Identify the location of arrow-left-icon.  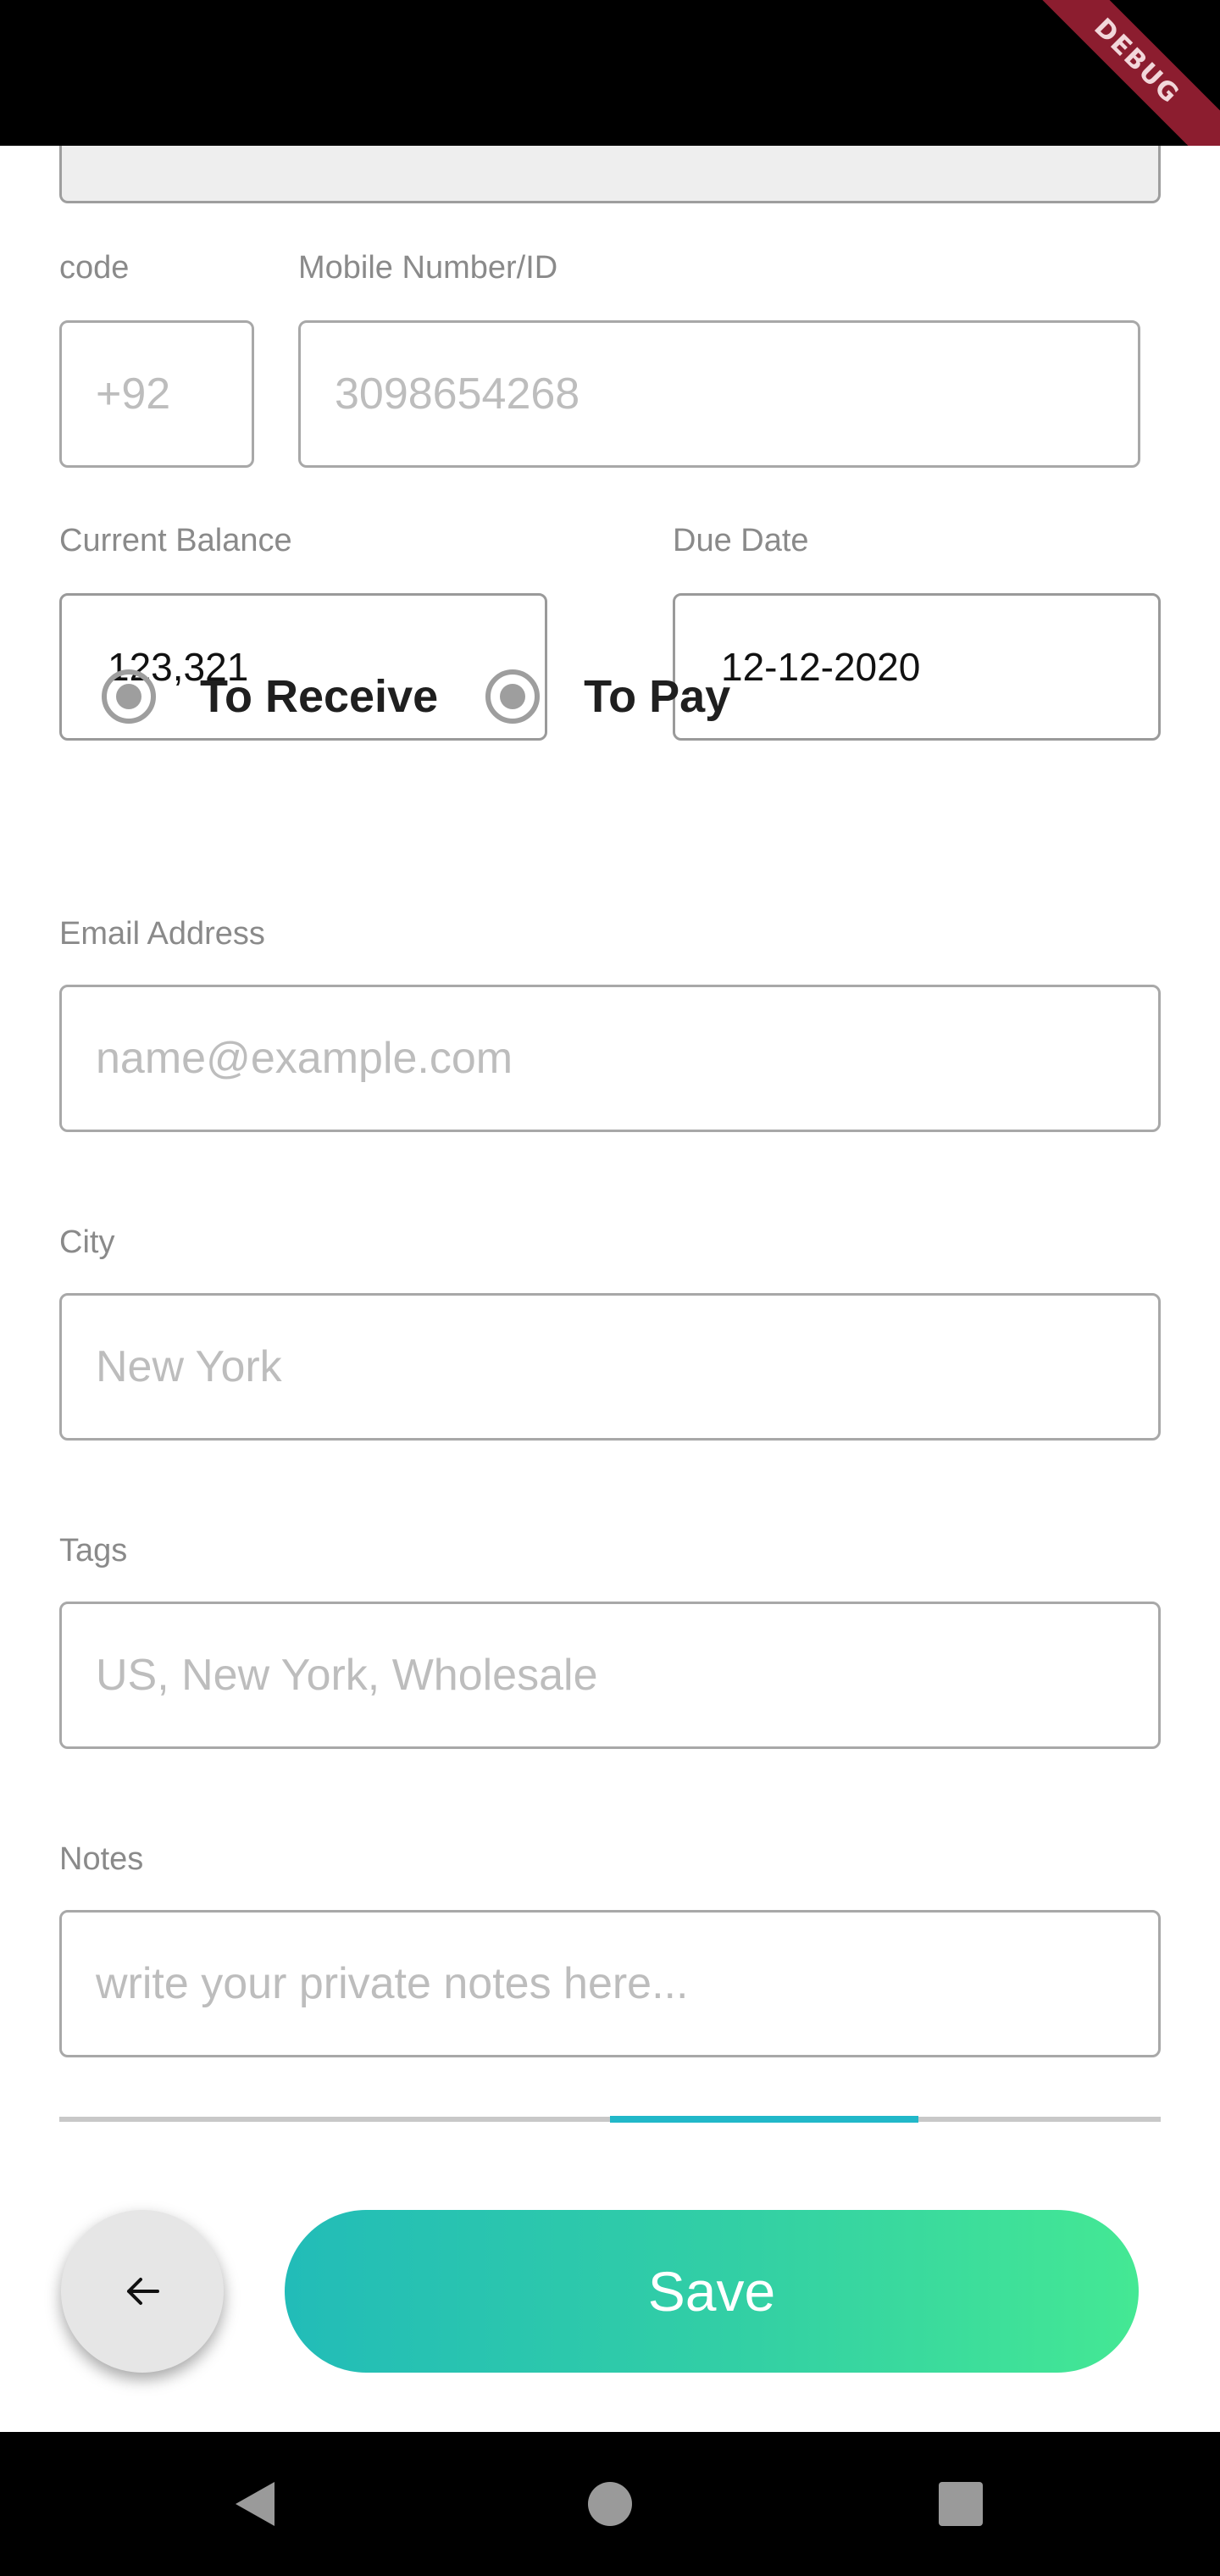
(143, 2291).